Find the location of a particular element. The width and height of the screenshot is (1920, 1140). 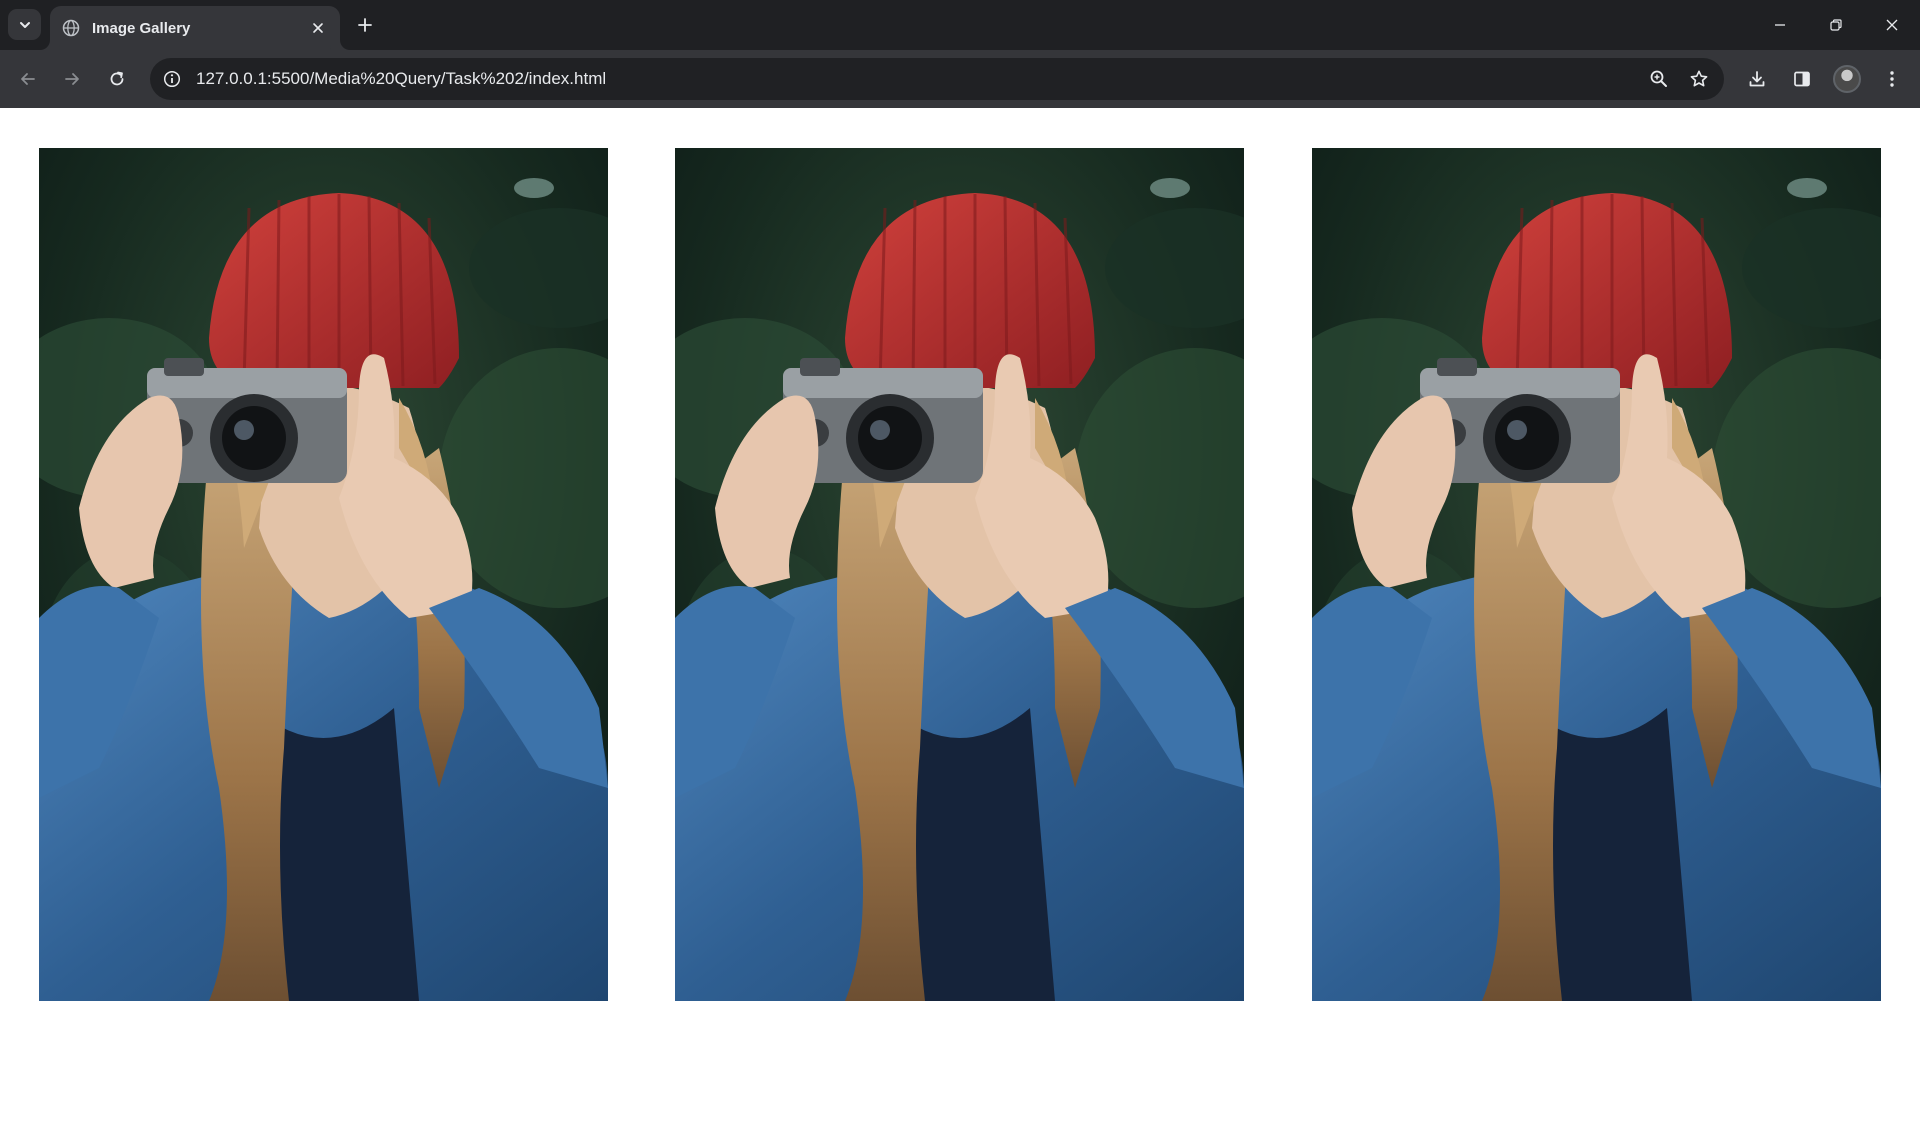

minimize-icon is located at coordinates (1780, 25).